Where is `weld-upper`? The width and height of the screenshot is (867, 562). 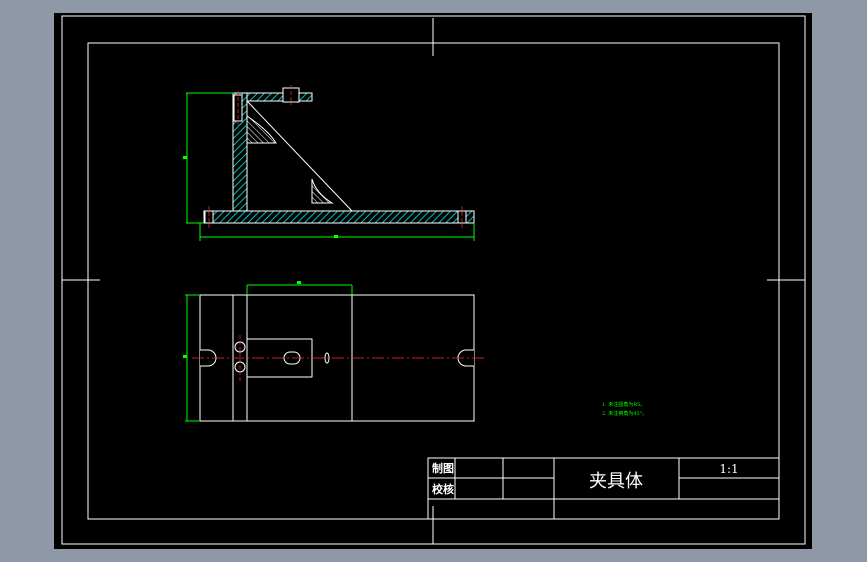 weld-upper is located at coordinates (261, 129).